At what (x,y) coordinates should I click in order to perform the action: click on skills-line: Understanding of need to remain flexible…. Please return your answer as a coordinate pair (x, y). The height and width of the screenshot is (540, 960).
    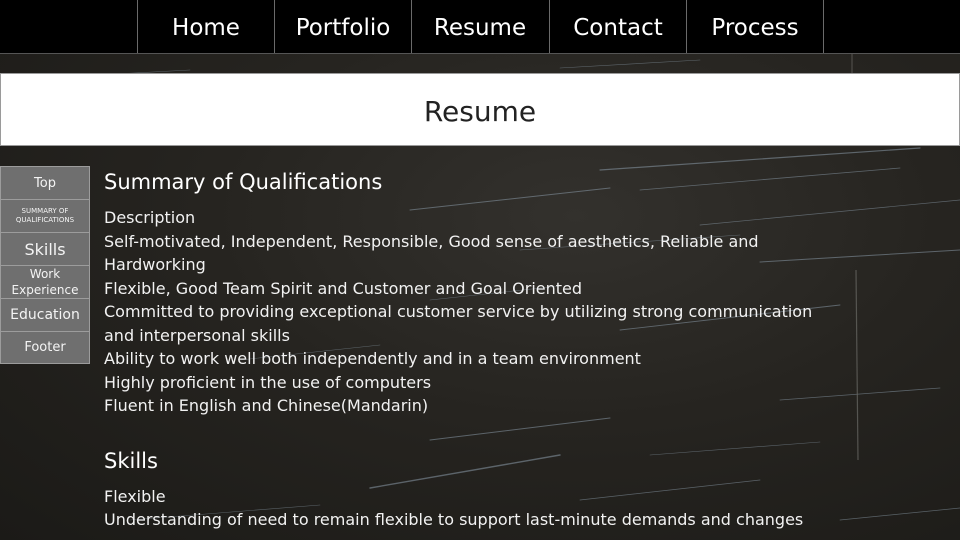
    Looking at the image, I should click on (454, 519).